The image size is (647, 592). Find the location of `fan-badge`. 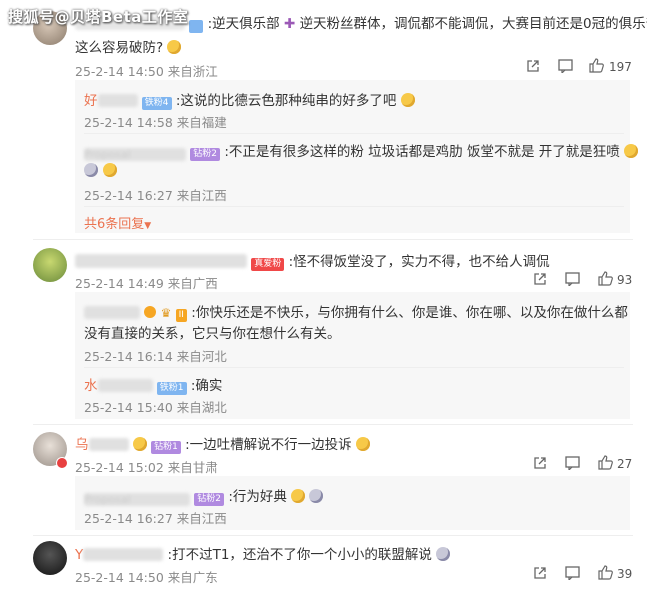

fan-badge is located at coordinates (196, 26).